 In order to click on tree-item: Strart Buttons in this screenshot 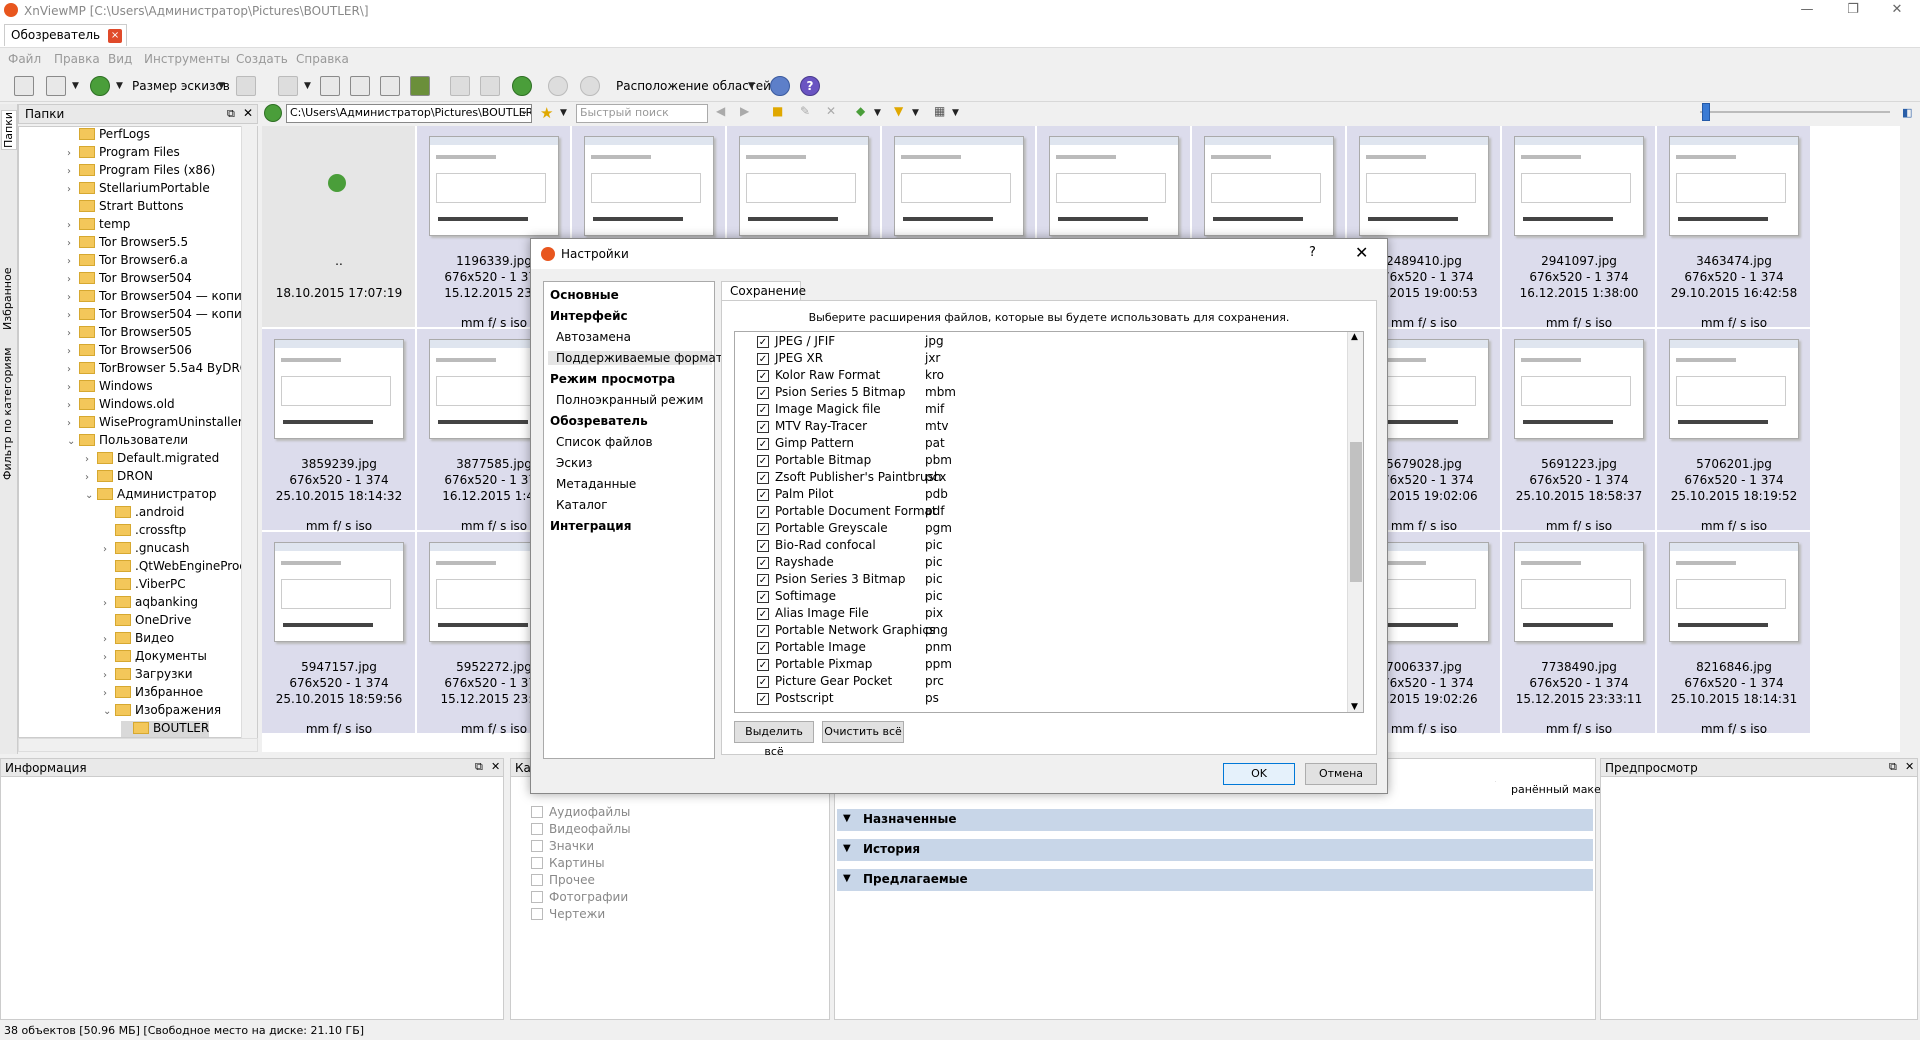, I will do `click(125, 208)`.